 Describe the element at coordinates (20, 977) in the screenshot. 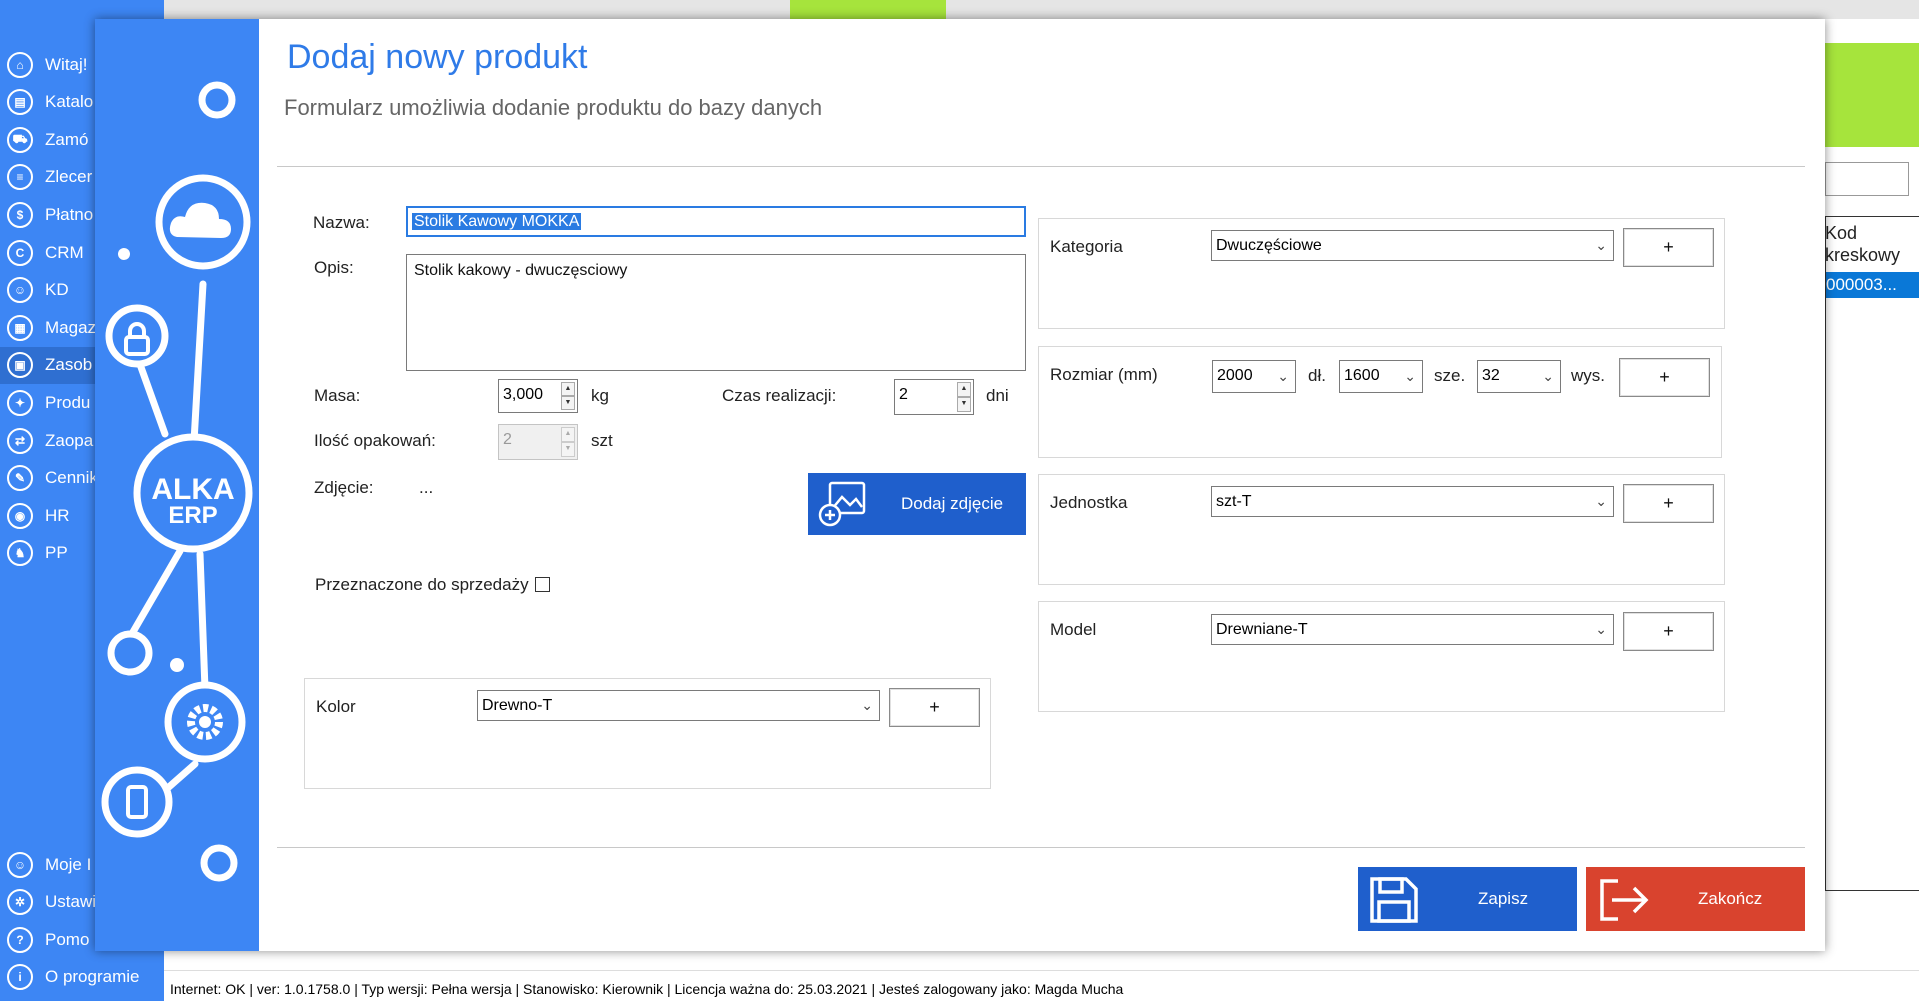

I see `info-icon: i` at that location.